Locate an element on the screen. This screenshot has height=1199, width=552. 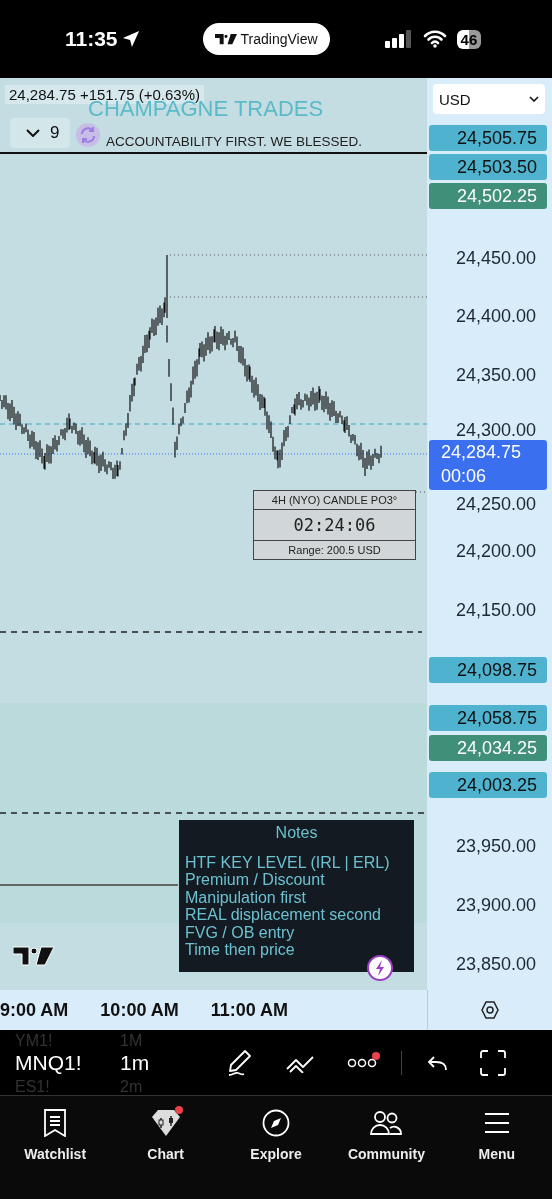
price-level-tag: 24,003.25 is located at coordinates (488, 785).